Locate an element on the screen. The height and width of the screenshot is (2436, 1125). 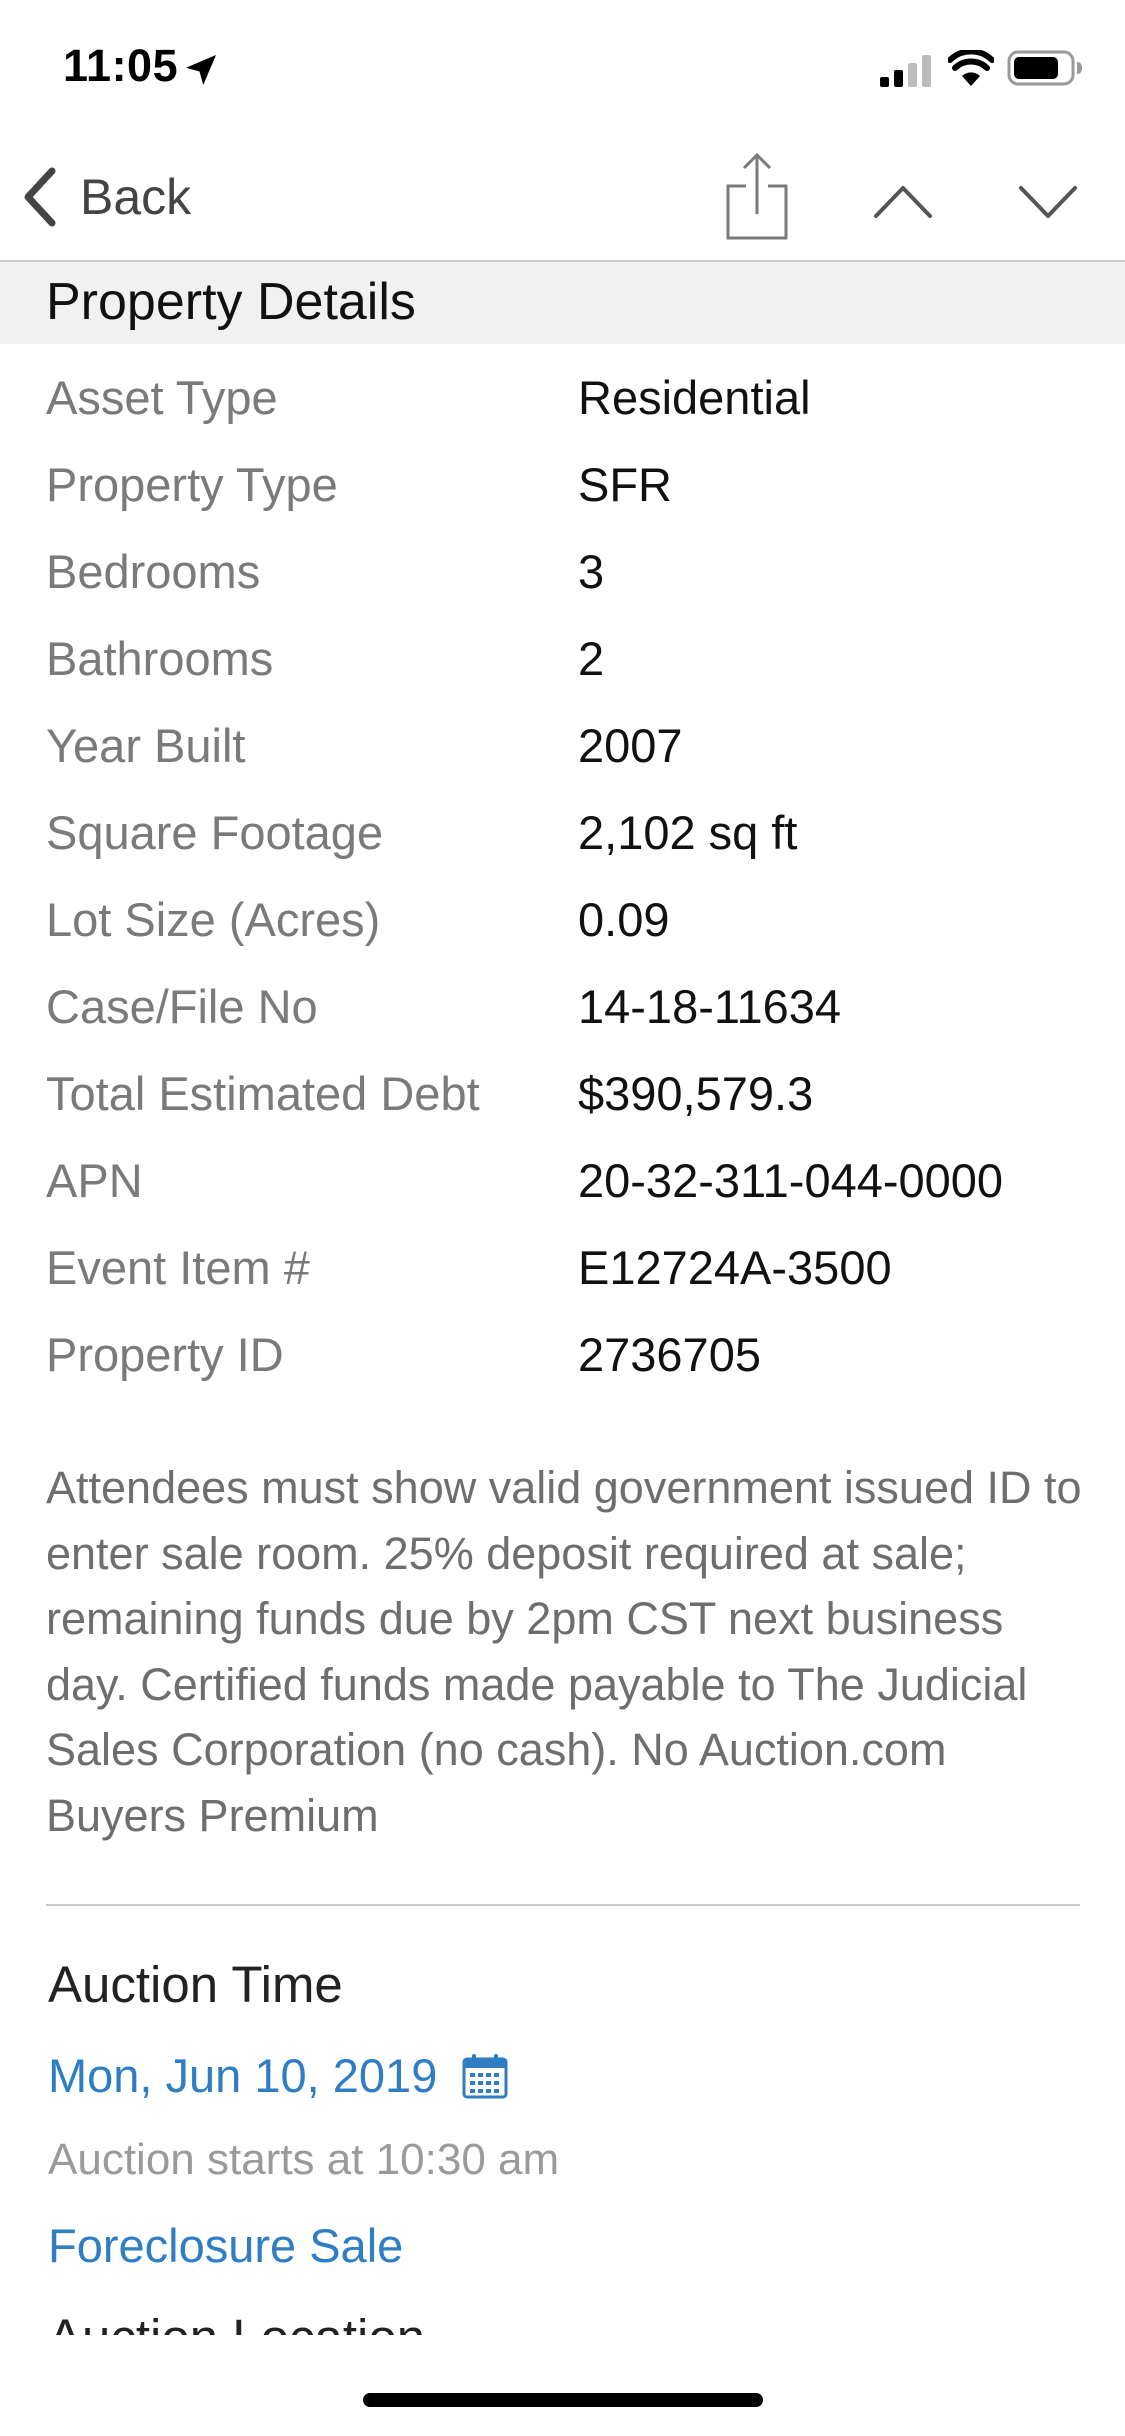
foreclosure-sale-link: Foreclosure Sale is located at coordinates (225, 2245).